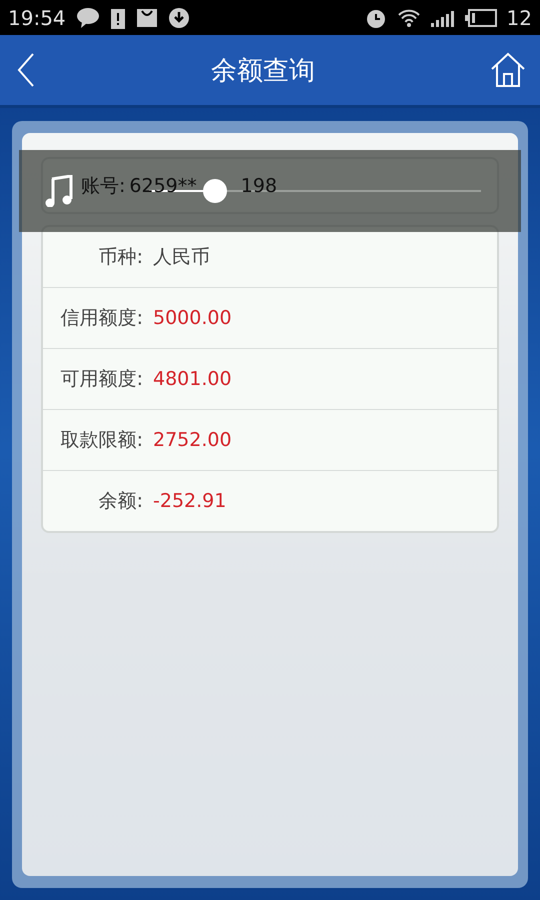 The image size is (540, 900). Describe the element at coordinates (103, 186) in the screenshot. I see `account-label: 账号:` at that location.